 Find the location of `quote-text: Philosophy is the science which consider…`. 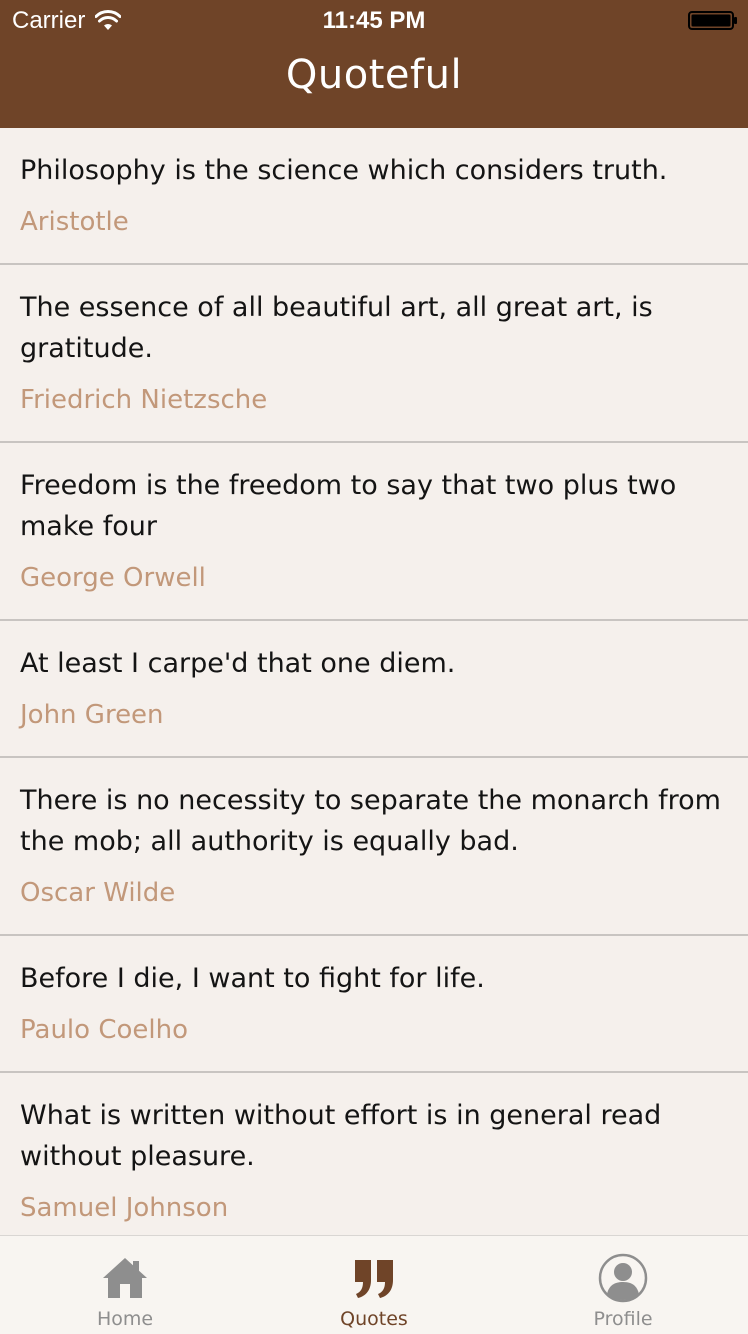

quote-text: Philosophy is the science which consider… is located at coordinates (344, 170).